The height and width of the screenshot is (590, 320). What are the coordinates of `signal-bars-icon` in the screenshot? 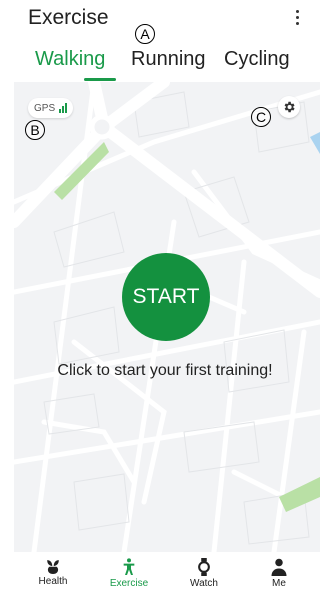 It's located at (63, 108).